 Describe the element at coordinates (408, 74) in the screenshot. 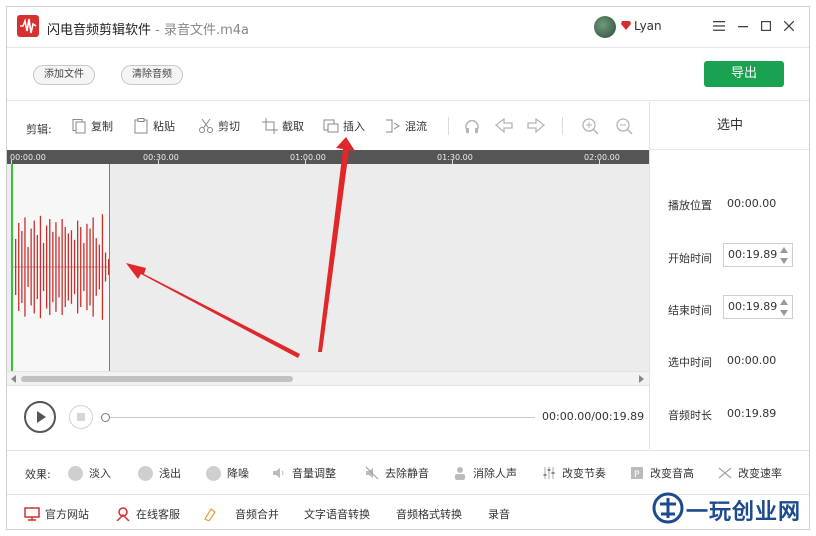

I see `top-toolbar: 添加文件 清除音频 导出` at that location.